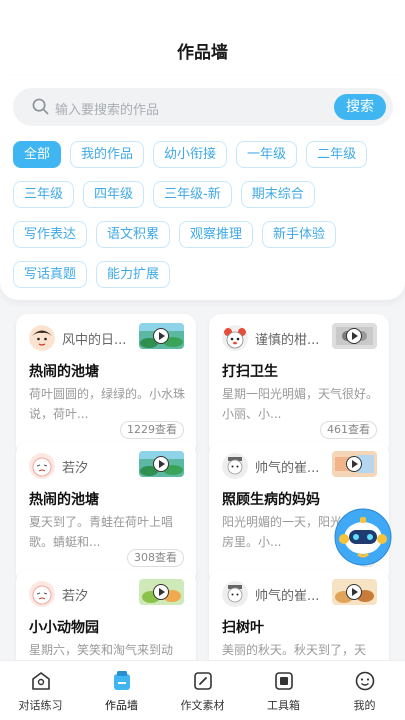 The height and width of the screenshot is (720, 405). Describe the element at coordinates (50, 234) in the screenshot. I see `tag-writing-expression: 写作表达` at that location.